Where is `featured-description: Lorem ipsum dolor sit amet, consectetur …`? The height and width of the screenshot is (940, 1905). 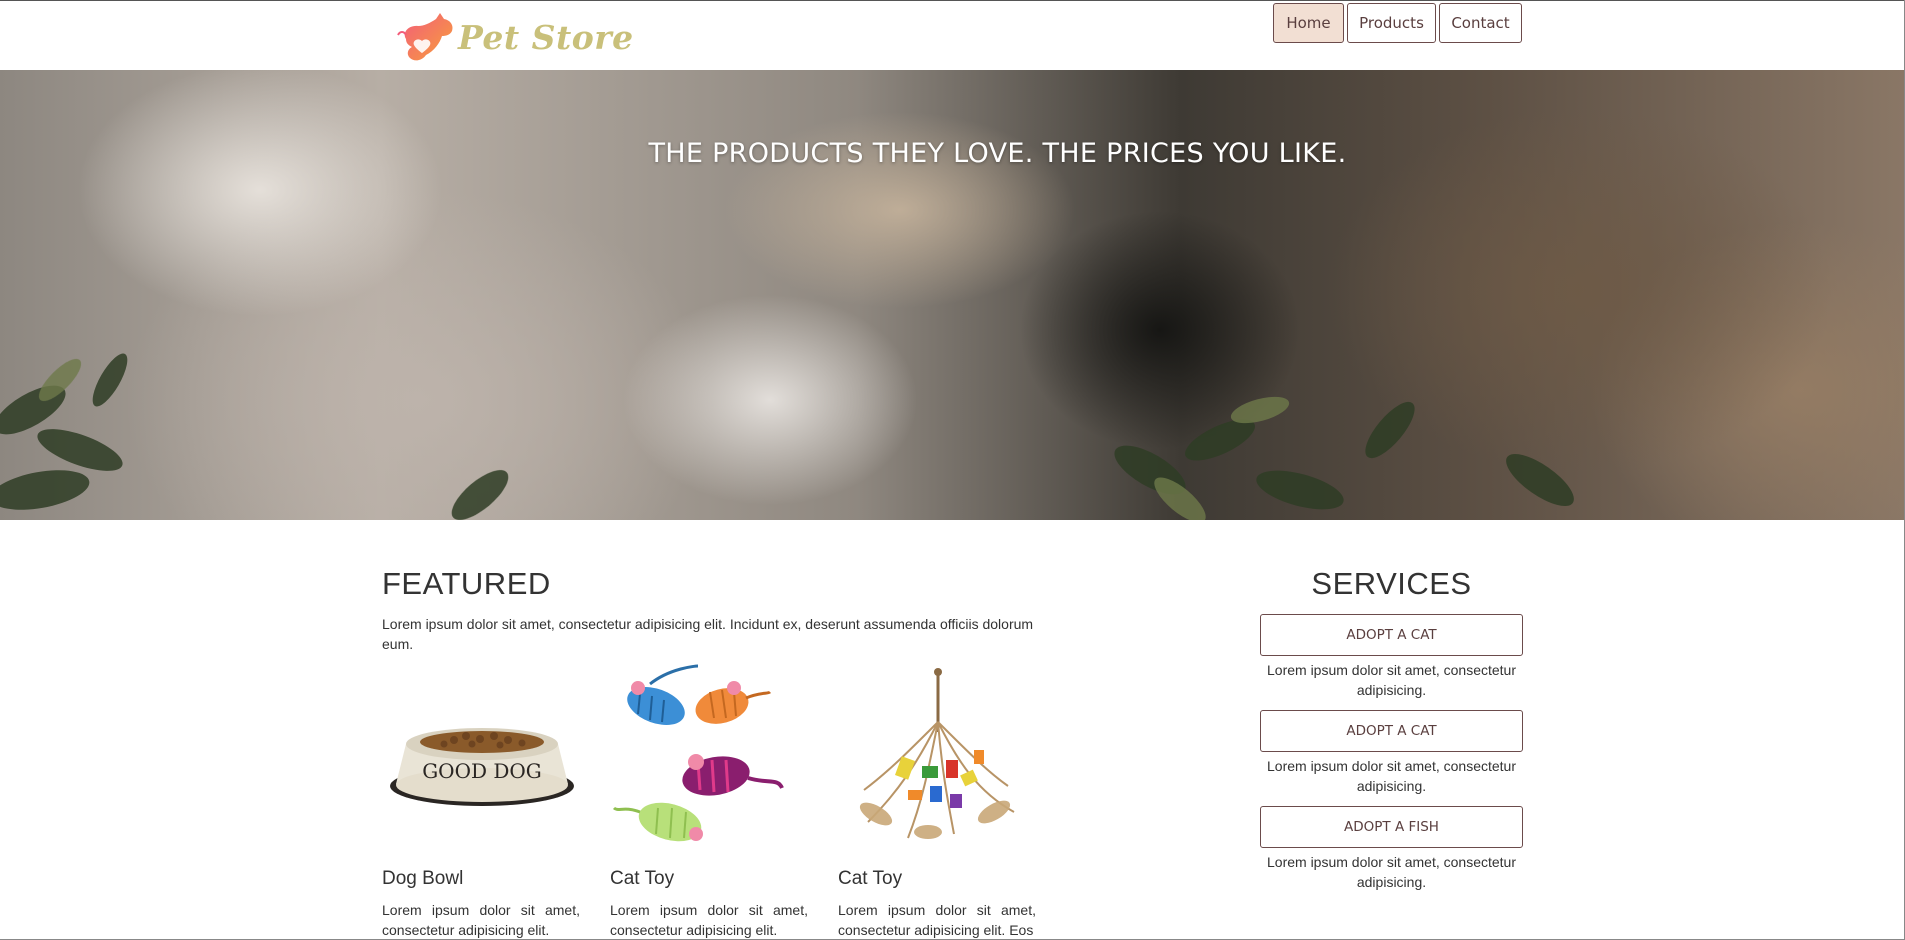
featured-description: Lorem ipsum dolor sit amet, consectetur … is located at coordinates (708, 634).